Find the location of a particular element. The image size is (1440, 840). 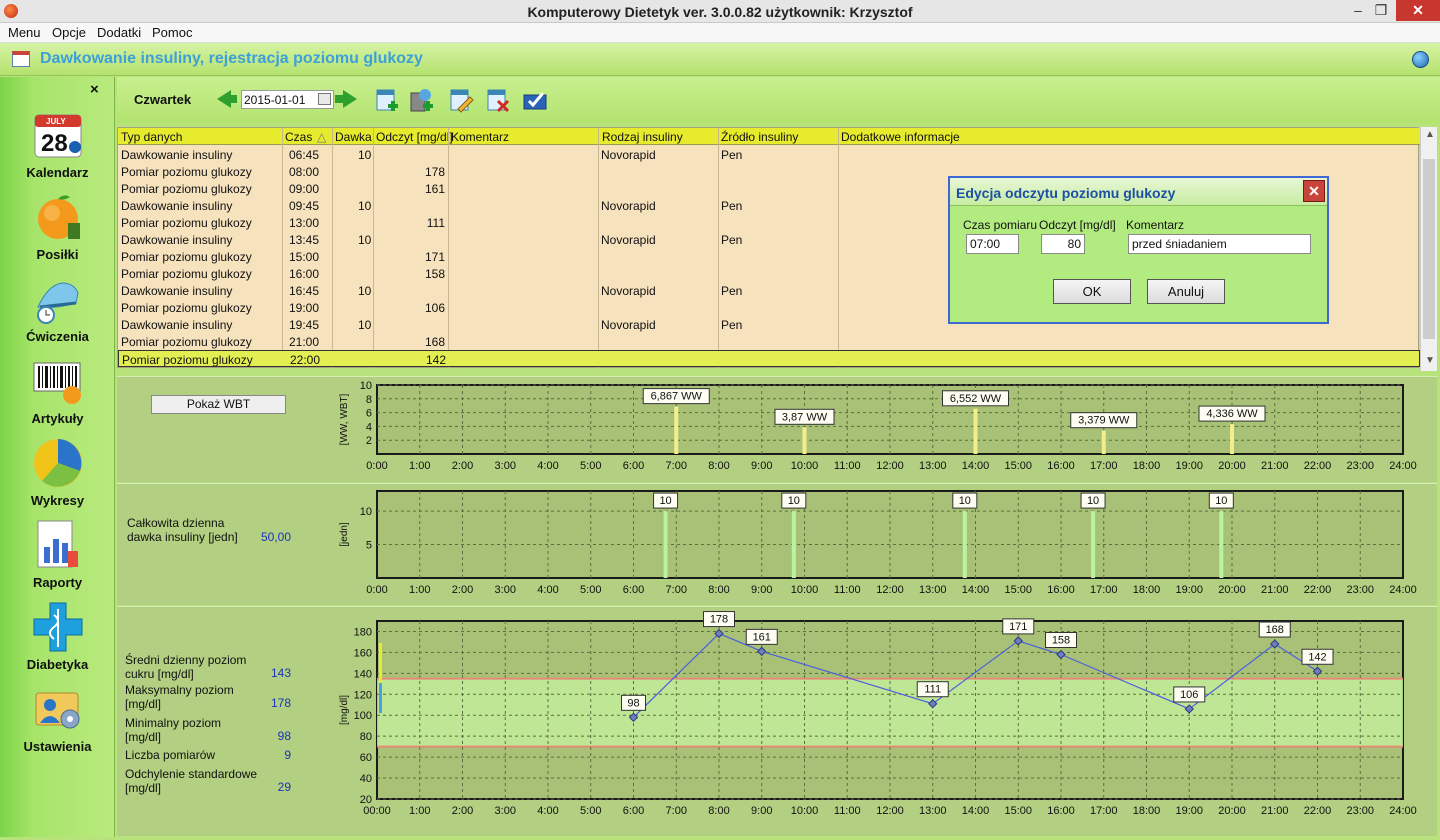

table-scrollbar: ▲ ▼ is located at coordinates (1428, 249).